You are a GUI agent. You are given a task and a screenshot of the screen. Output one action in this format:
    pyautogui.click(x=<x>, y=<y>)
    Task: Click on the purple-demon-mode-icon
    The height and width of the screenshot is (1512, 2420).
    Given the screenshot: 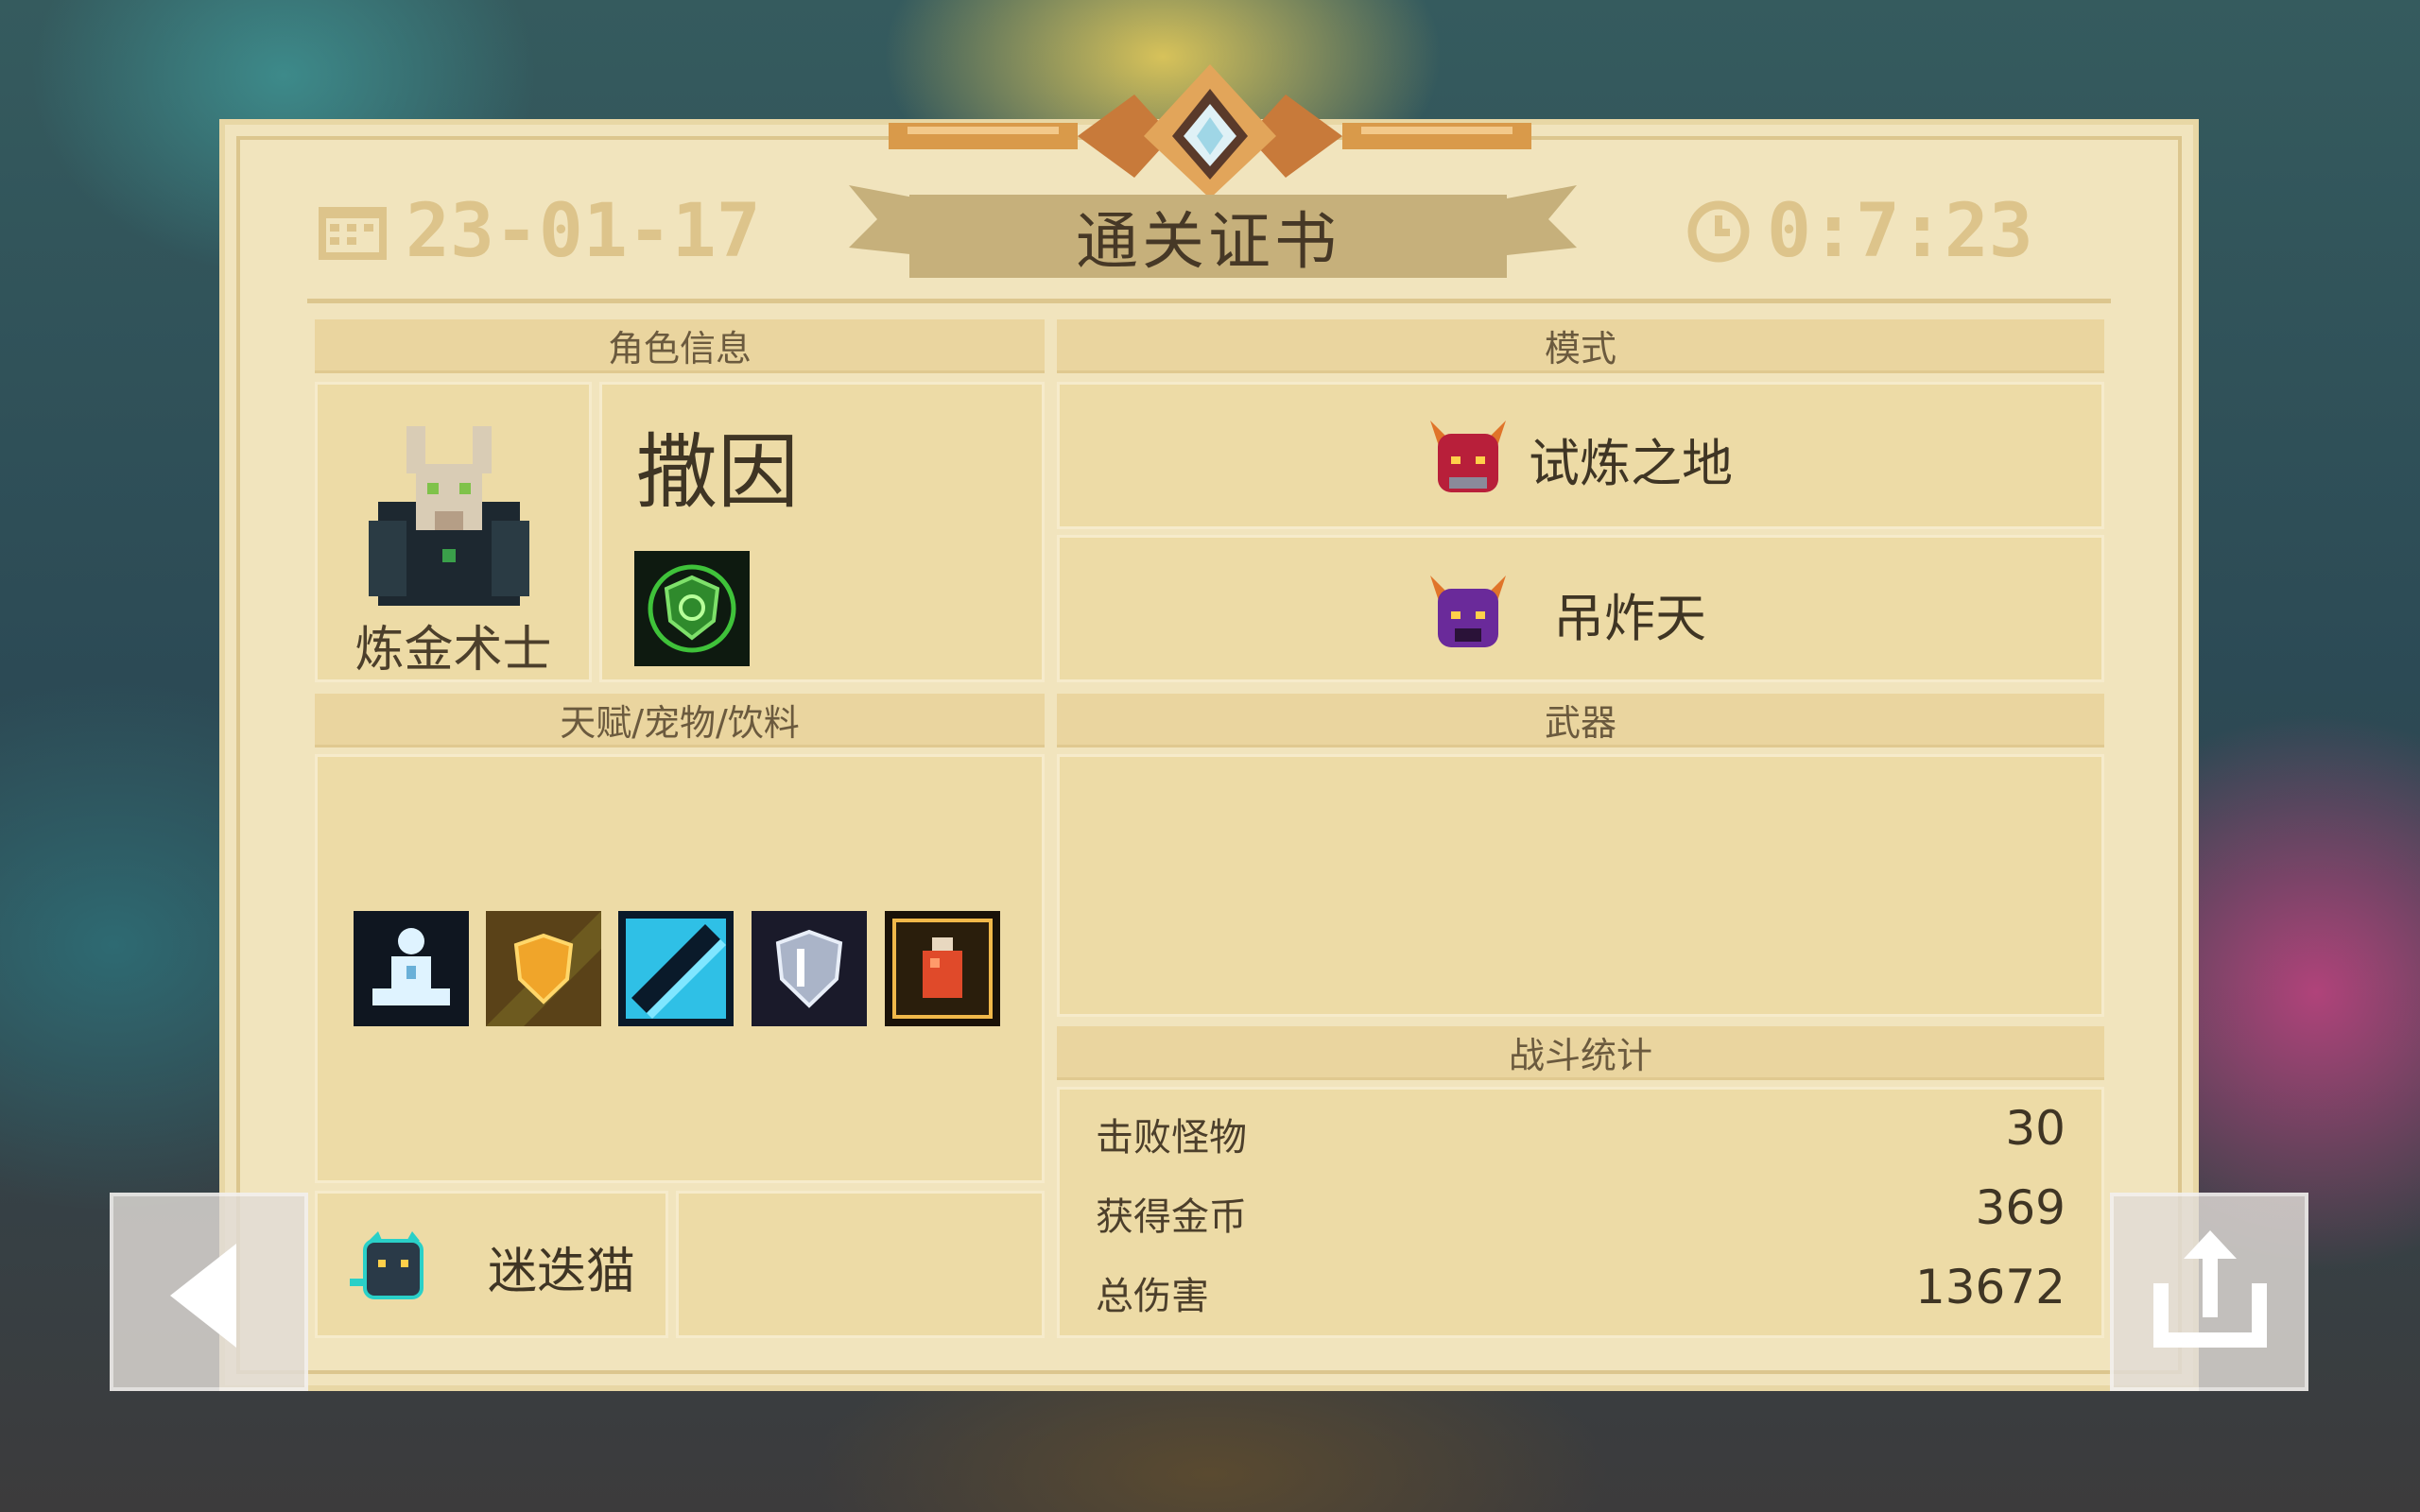 What is the action you would take?
    pyautogui.click(x=1468, y=611)
    